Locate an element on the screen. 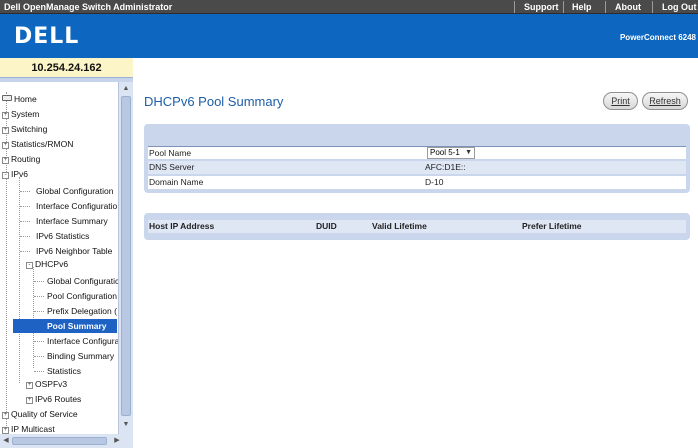 The image size is (698, 448). help-link: Help is located at coordinates (582, 7).